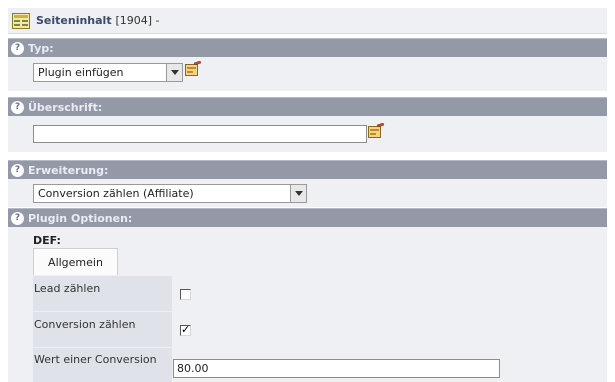  What do you see at coordinates (185, 329) in the screenshot?
I see `conversion-checkbox` at bounding box center [185, 329].